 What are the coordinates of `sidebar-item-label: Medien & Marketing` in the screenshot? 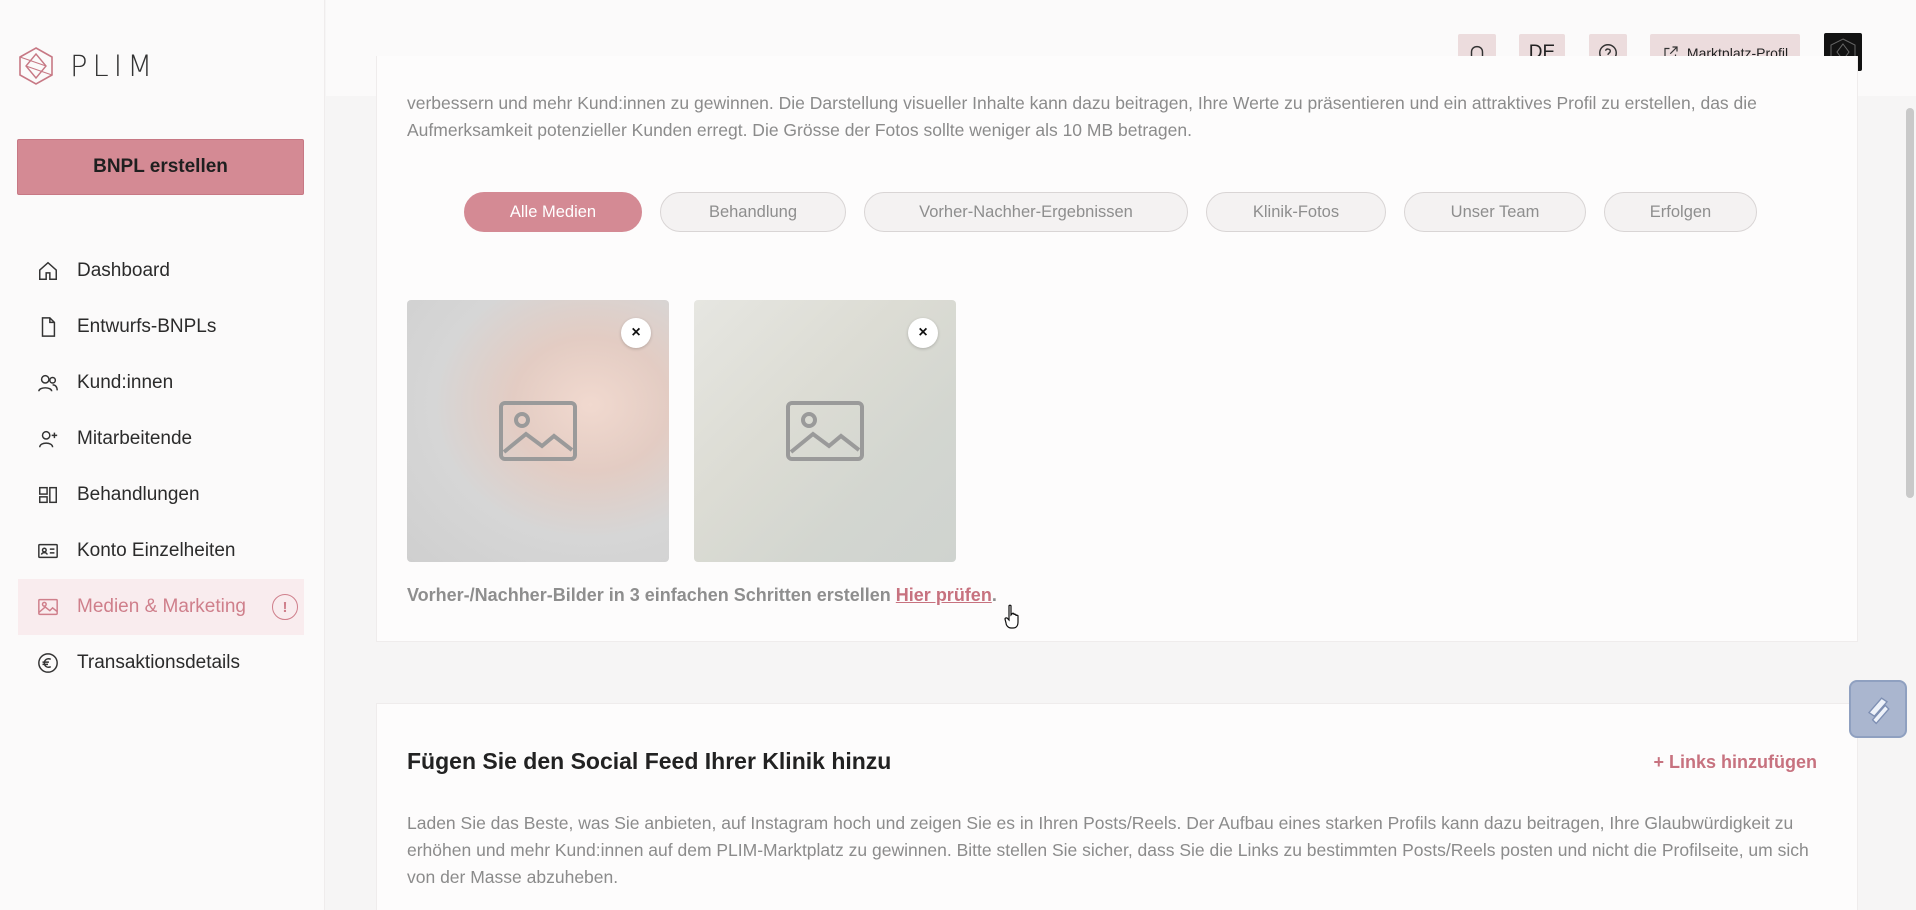 It's located at (161, 606).